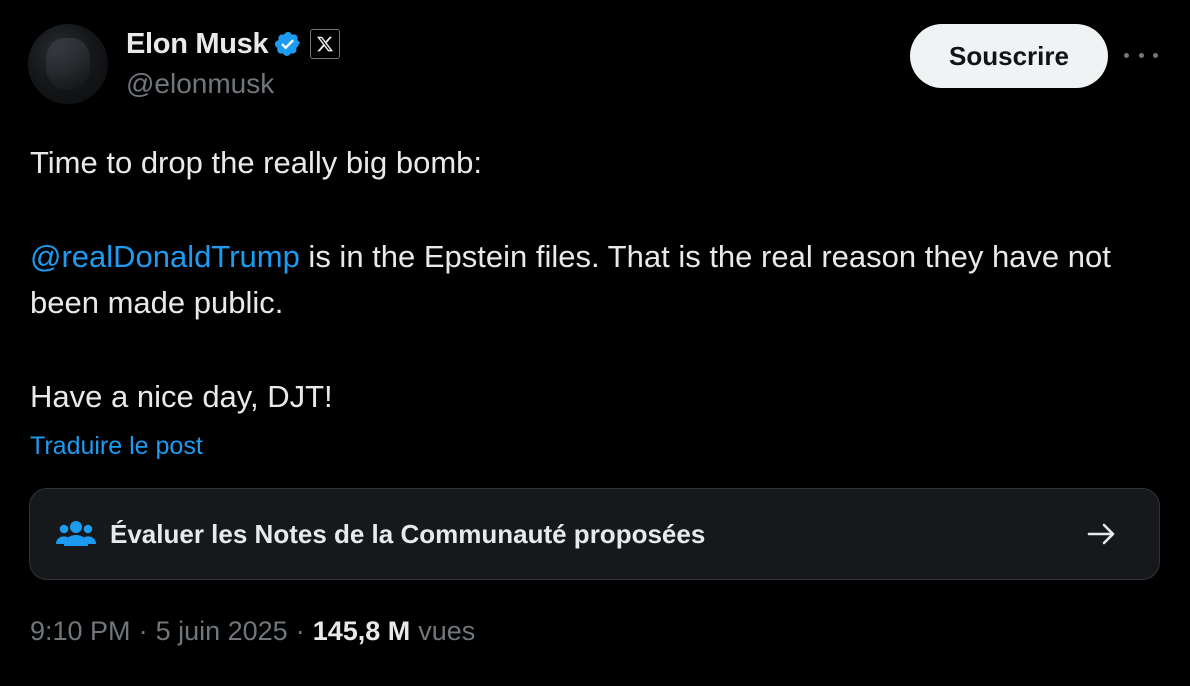 The image size is (1190, 686). I want to click on subscribe-button: Souscrire, so click(1009, 56).